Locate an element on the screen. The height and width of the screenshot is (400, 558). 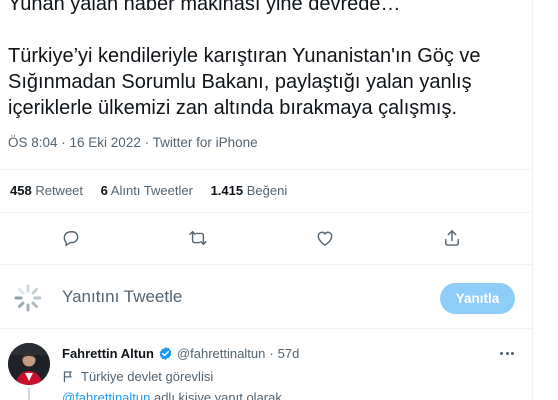
likes-count: 1.415 is located at coordinates (227, 190).